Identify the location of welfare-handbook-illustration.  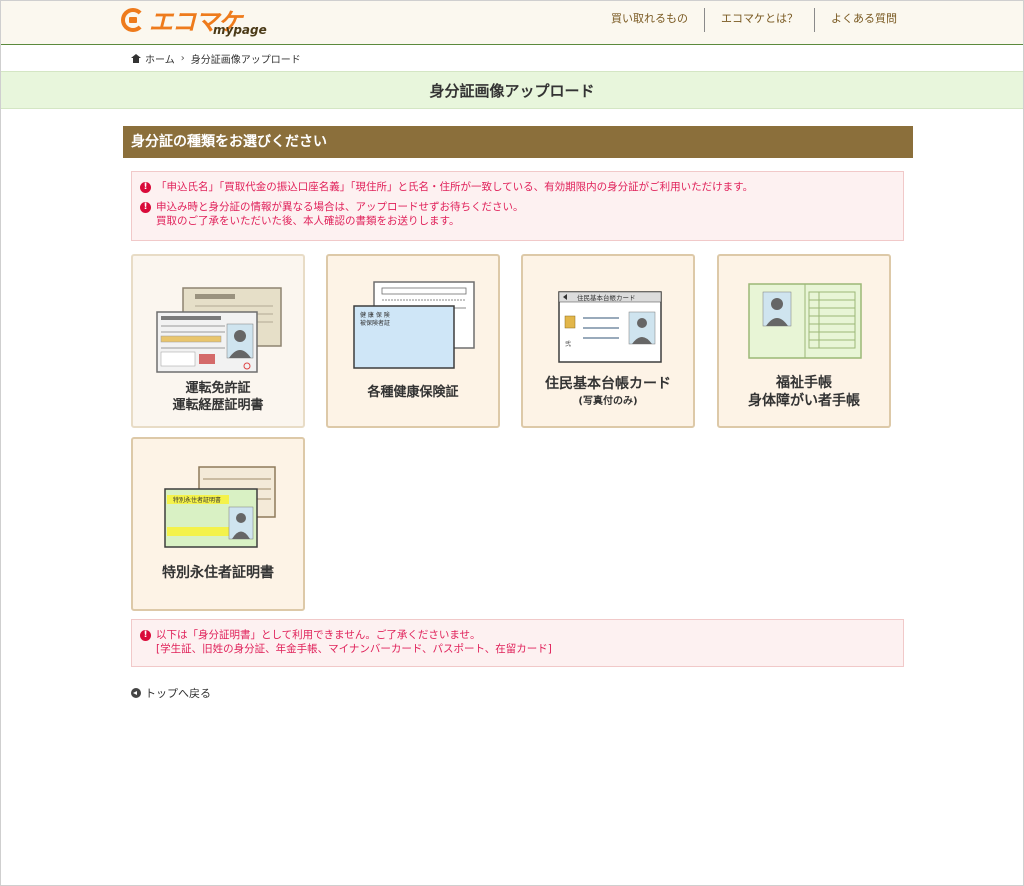
(805, 321).